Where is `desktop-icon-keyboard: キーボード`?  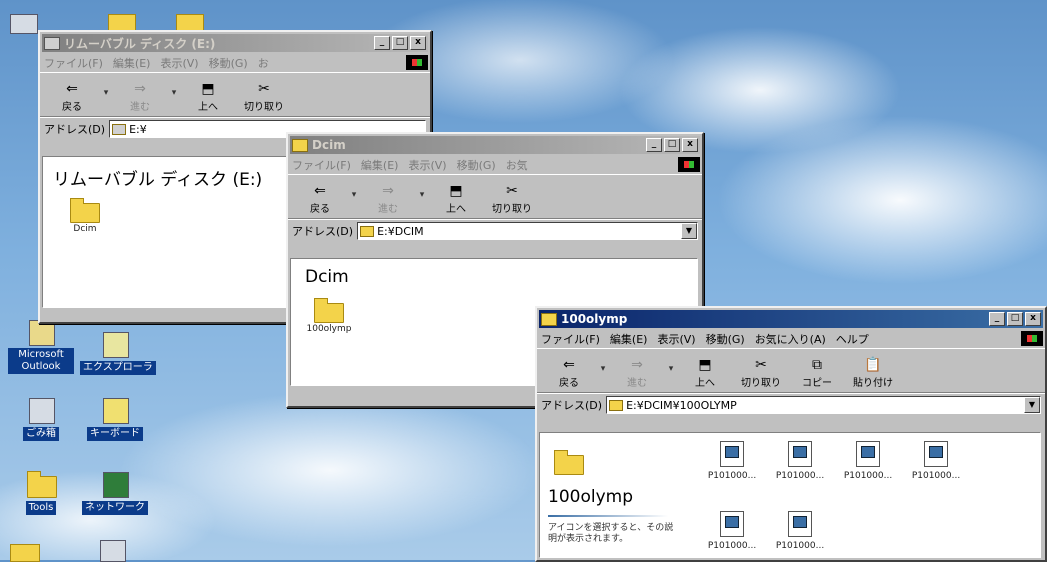 desktop-icon-keyboard: キーボード is located at coordinates (115, 418).